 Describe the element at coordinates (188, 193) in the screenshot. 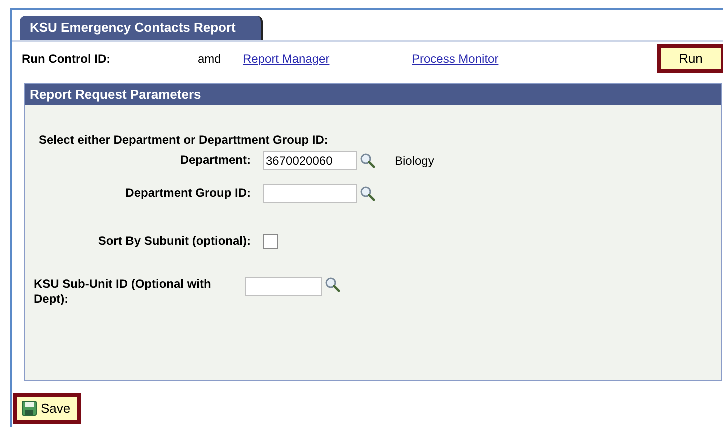

I see `field-label: Department Group ID:` at that location.